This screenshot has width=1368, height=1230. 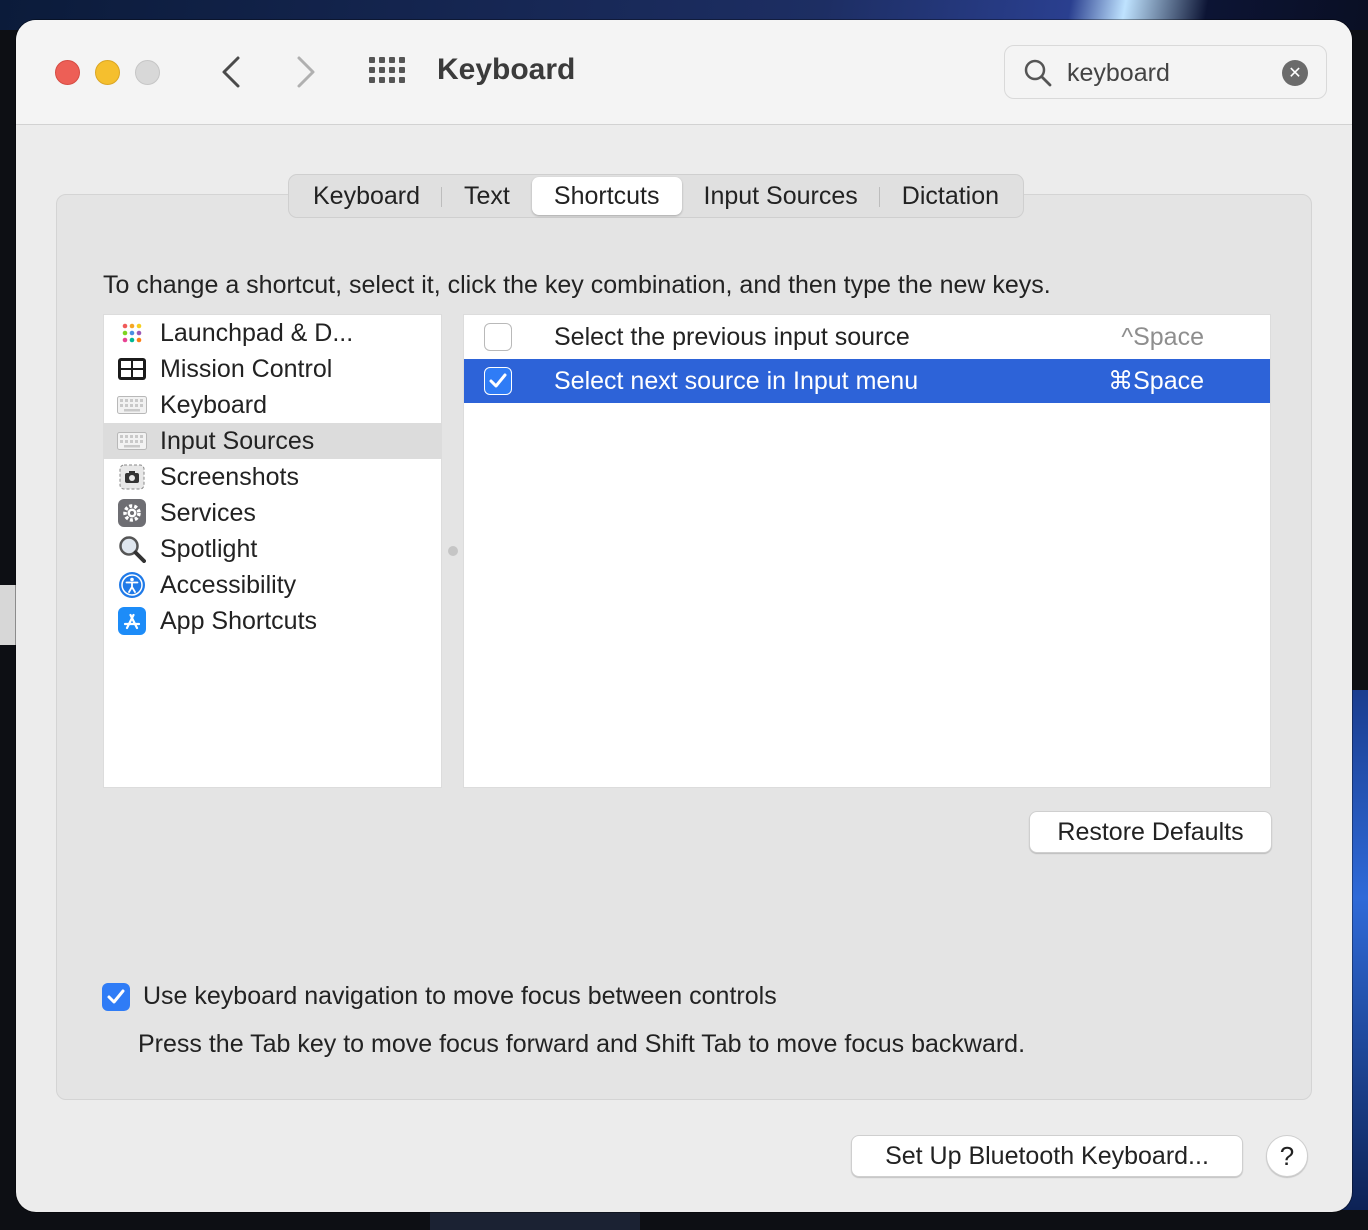 I want to click on category-item-screenshots: Screenshots, so click(x=272, y=477).